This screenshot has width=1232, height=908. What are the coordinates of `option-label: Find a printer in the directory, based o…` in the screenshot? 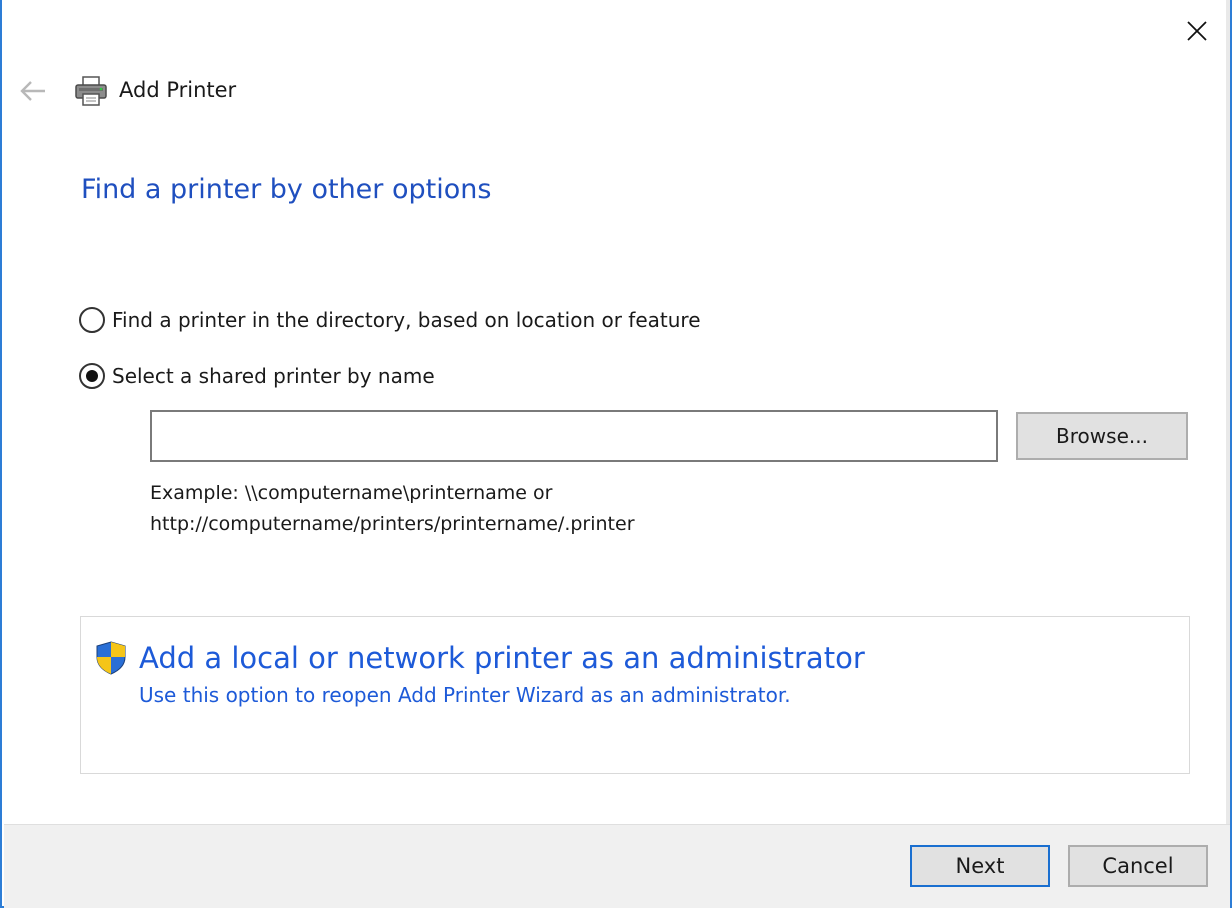 It's located at (406, 320).